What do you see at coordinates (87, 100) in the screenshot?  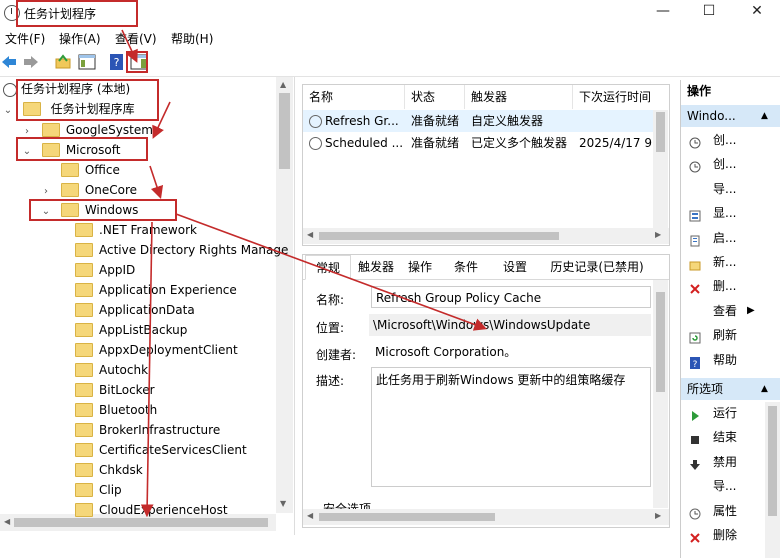 I see `highlight-box-root` at bounding box center [87, 100].